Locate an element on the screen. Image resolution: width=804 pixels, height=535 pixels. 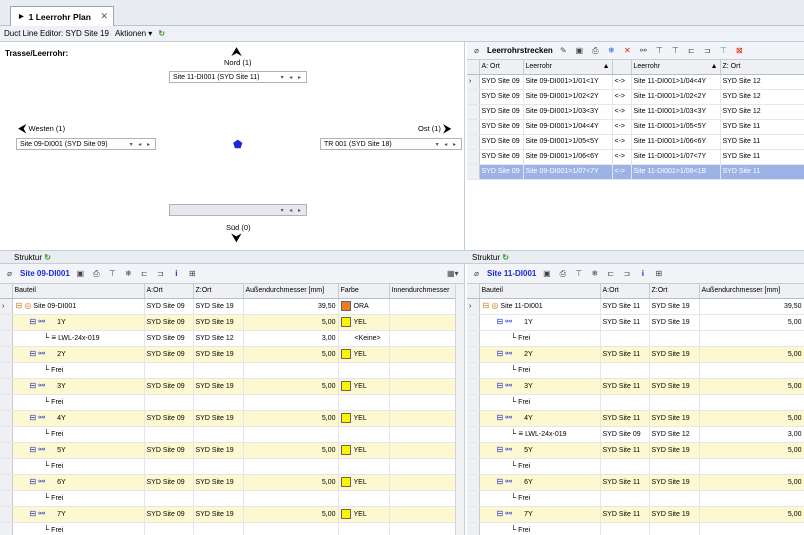
info-icon: i is located at coordinates (176, 274).